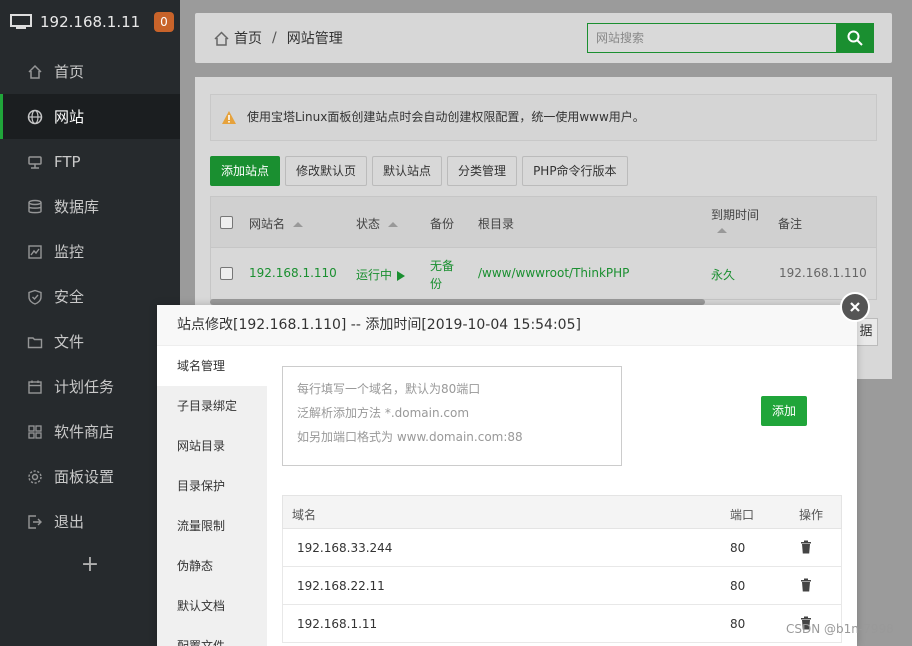  What do you see at coordinates (69, 252) in the screenshot?
I see `sidebar-item-label: 监控` at bounding box center [69, 252].